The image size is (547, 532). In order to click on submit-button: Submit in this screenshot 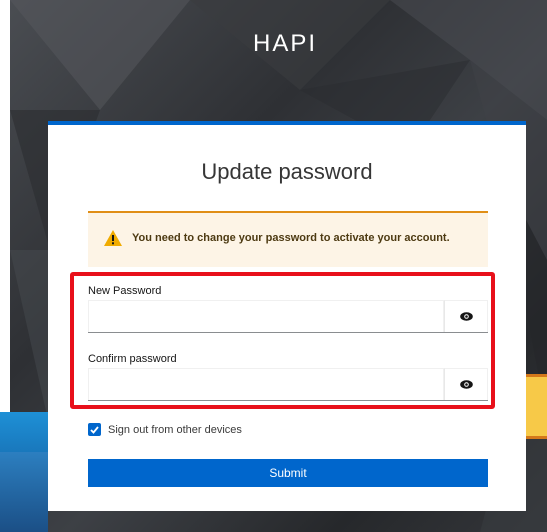, I will do `click(288, 473)`.